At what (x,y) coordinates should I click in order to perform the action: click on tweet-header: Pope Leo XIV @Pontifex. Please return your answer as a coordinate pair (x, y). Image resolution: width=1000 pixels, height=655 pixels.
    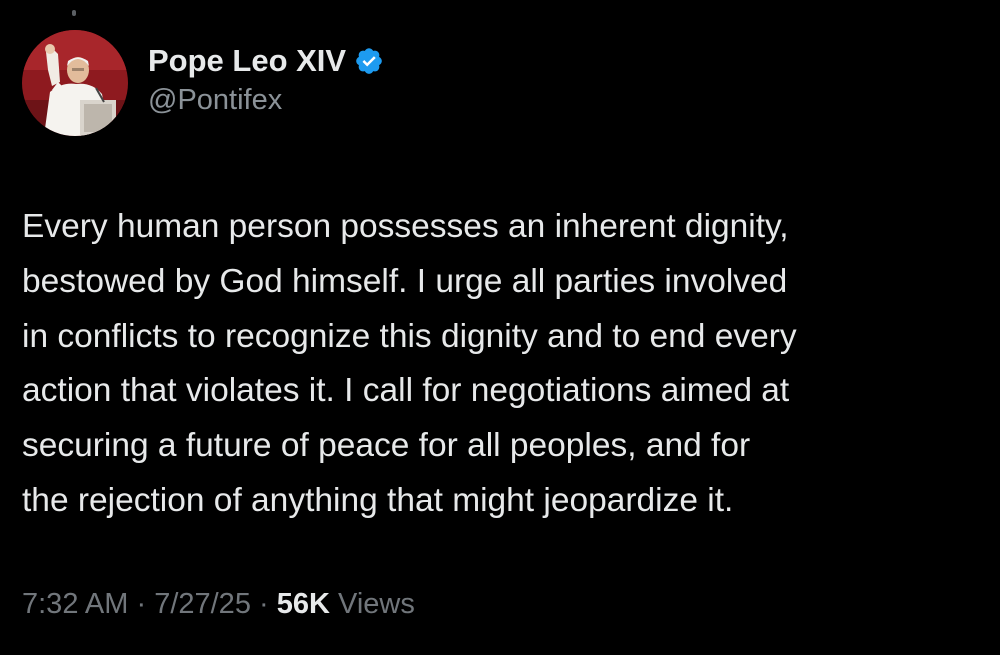
    Looking at the image, I should click on (203, 83).